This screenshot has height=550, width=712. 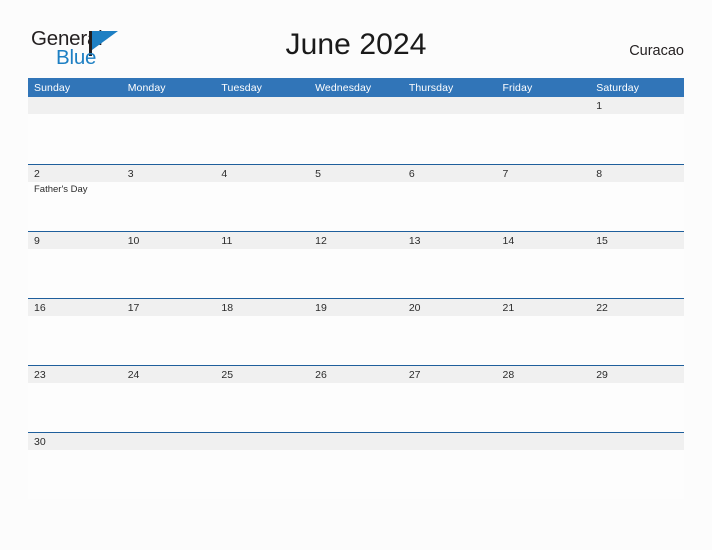 What do you see at coordinates (75, 206) in the screenshot?
I see `day-events-cell: Father's Day` at bounding box center [75, 206].